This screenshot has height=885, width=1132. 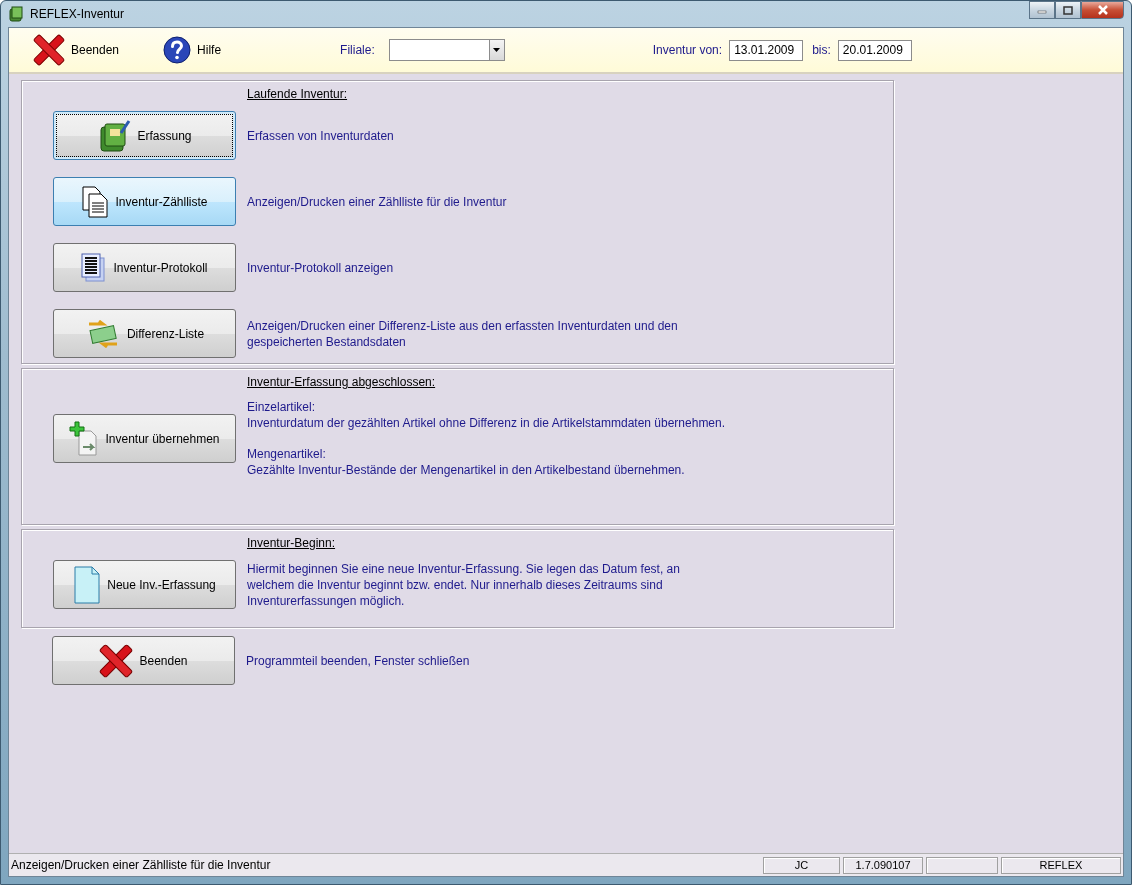 What do you see at coordinates (16, 14) in the screenshot?
I see `app-icon` at bounding box center [16, 14].